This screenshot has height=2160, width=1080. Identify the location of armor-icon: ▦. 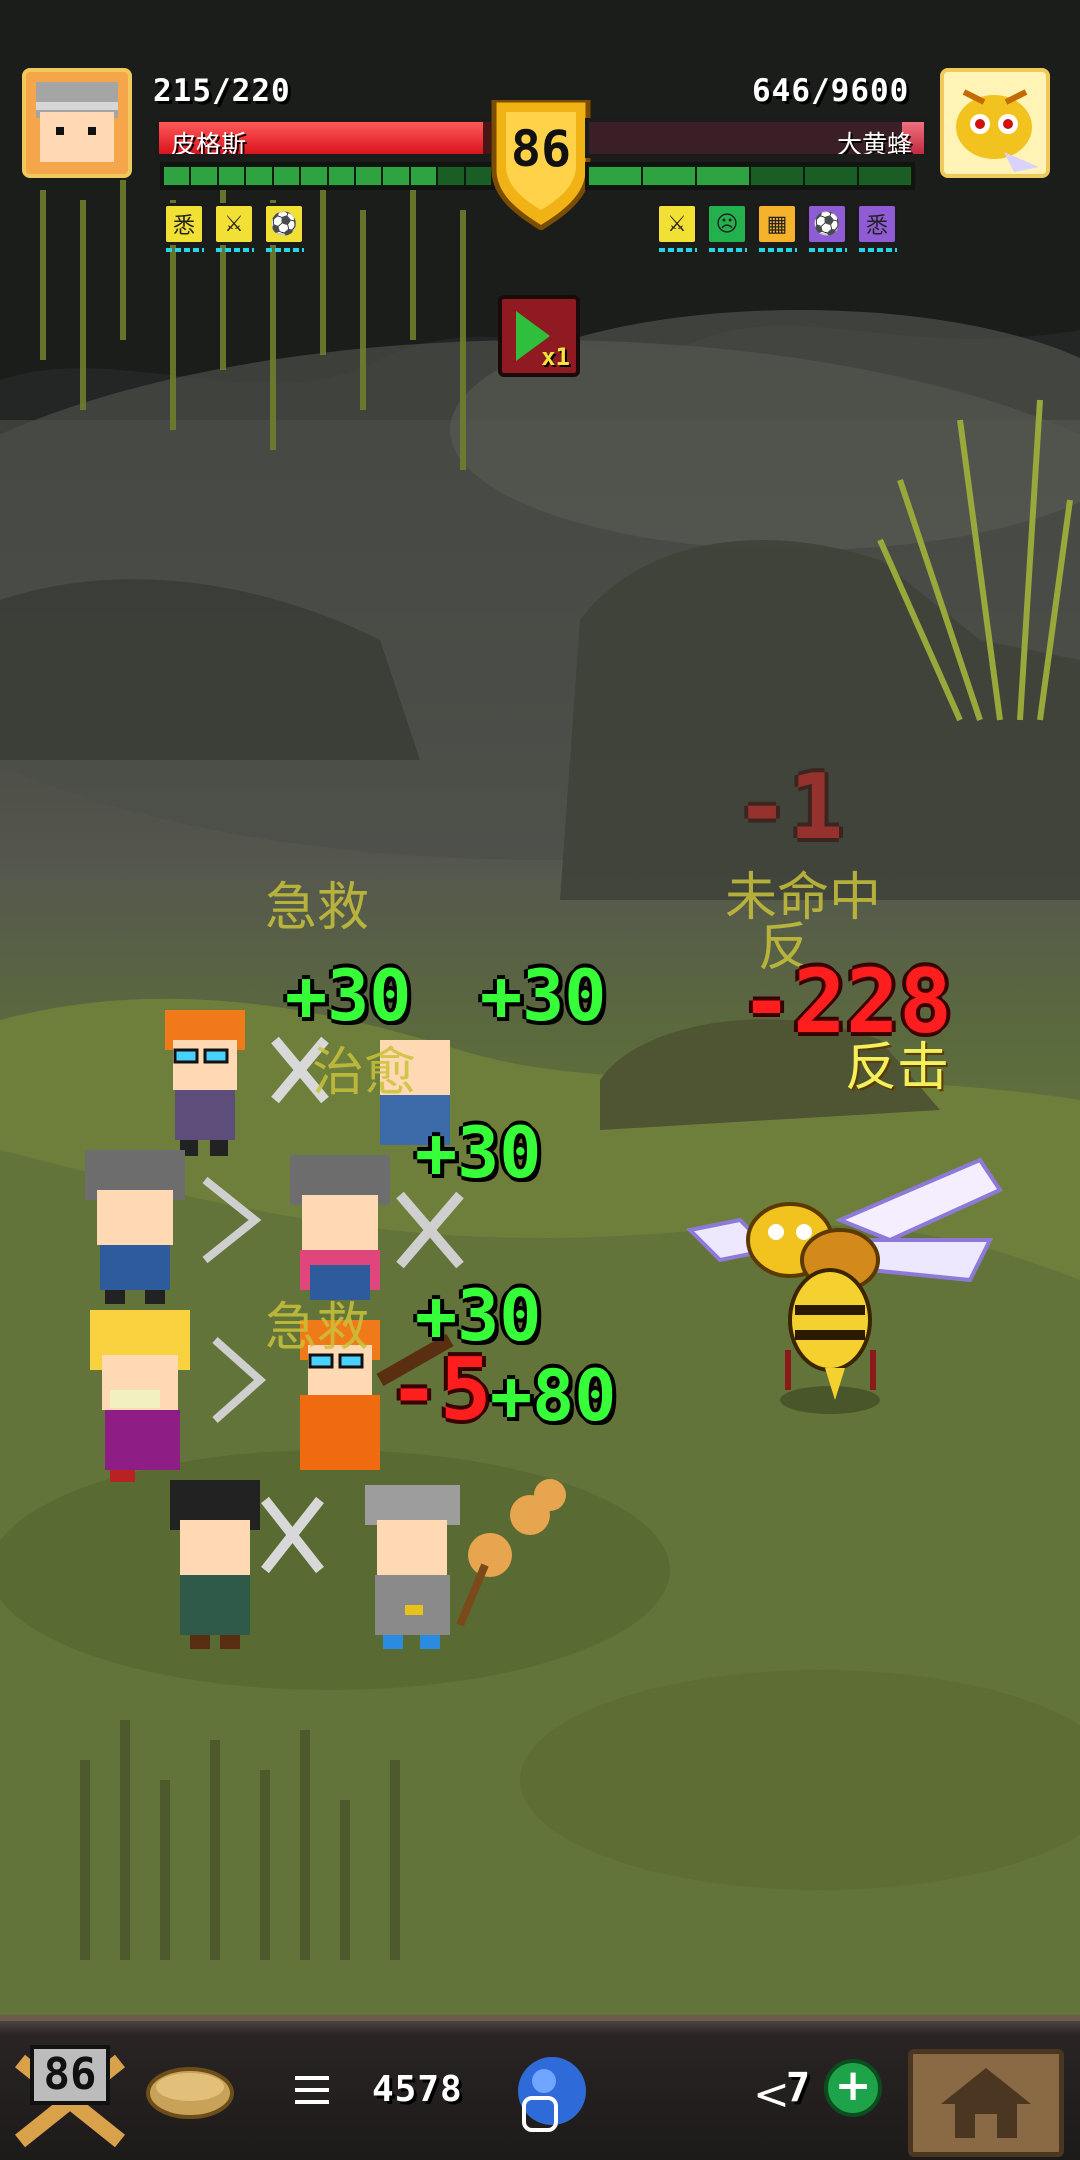
(777, 227).